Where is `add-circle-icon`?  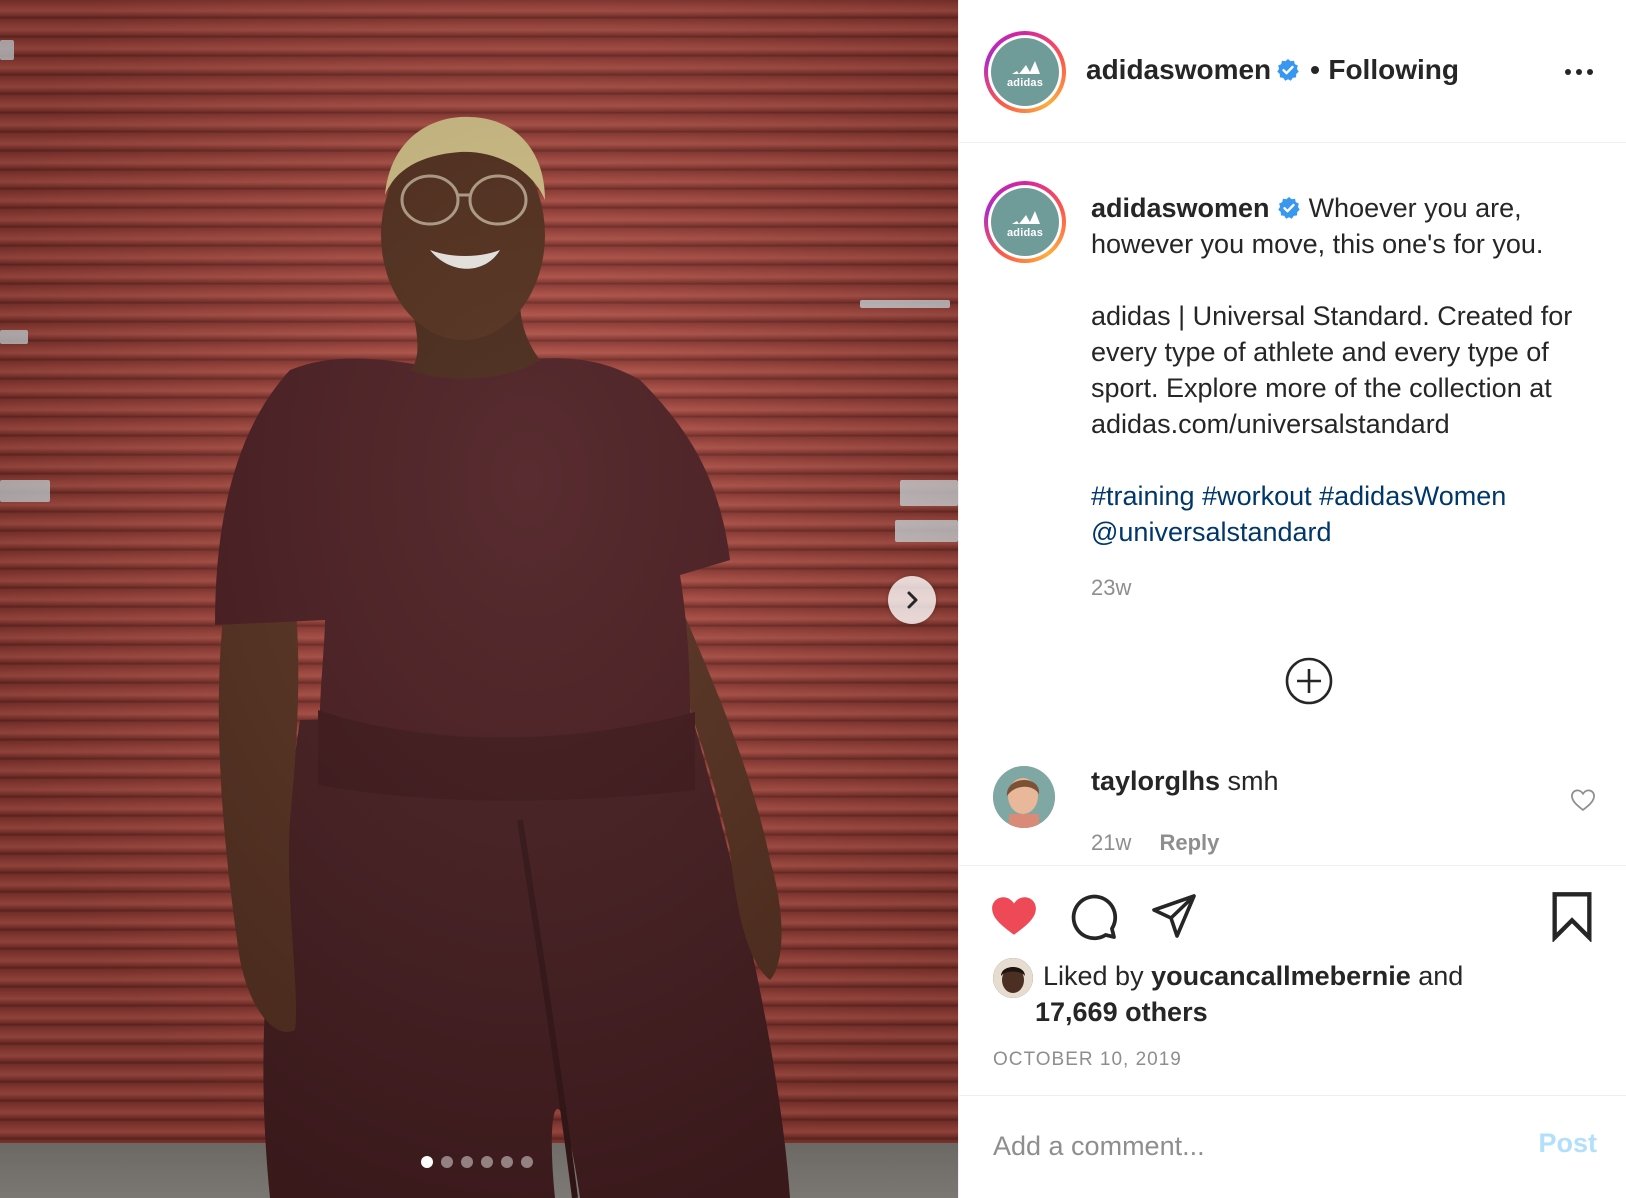 add-circle-icon is located at coordinates (1309, 681).